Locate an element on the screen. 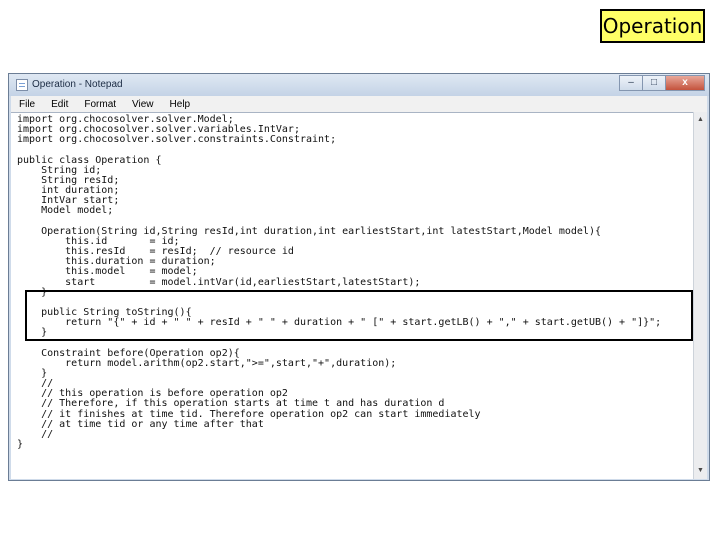 This screenshot has width=720, height=540. menu-bar: File Edit Format View Help is located at coordinates (359, 104).